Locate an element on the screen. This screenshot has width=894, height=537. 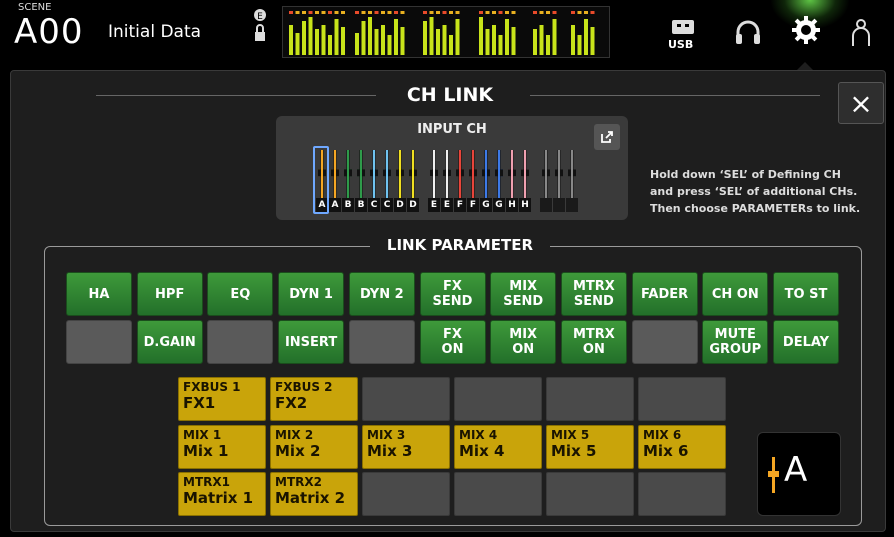
bus-mtrx2-button: MTRX2 Matrix 2 is located at coordinates (314, 494).